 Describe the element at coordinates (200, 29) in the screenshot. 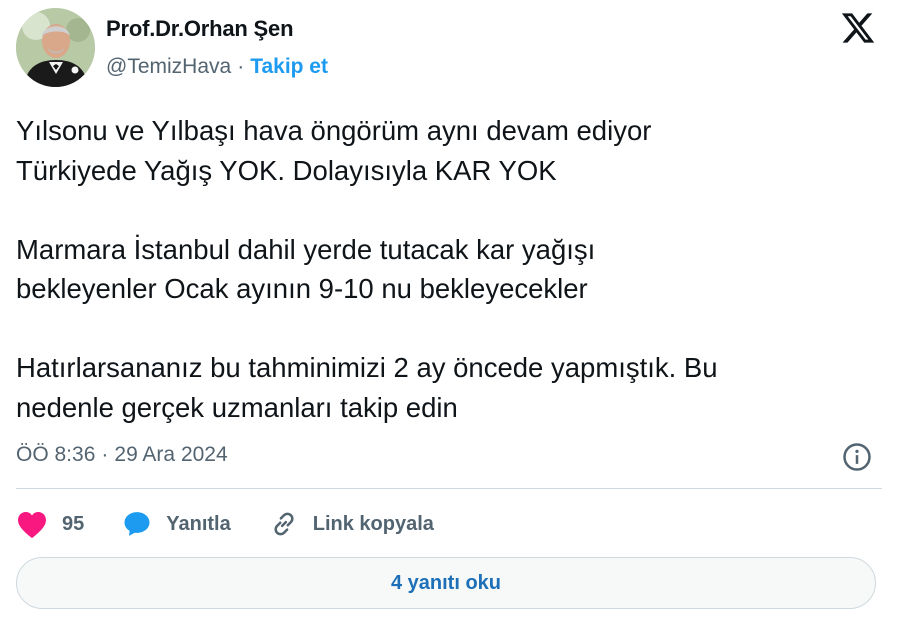

I see `author-name: Prof.Dr.Orhan Şen` at that location.